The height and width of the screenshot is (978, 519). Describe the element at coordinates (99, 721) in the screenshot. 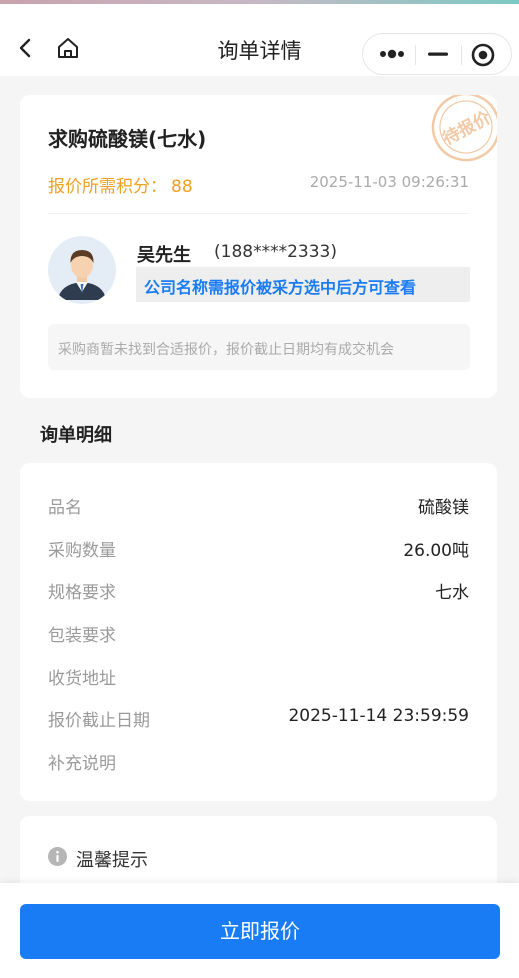

I see `detail-label: 报价截止日期` at that location.